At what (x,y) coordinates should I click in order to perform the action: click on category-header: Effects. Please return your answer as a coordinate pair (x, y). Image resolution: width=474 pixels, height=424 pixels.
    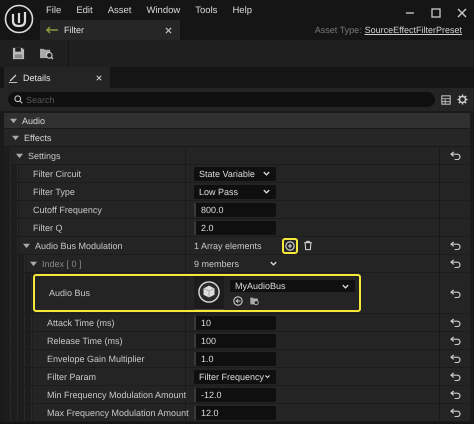
    Looking at the image, I should click on (237, 138).